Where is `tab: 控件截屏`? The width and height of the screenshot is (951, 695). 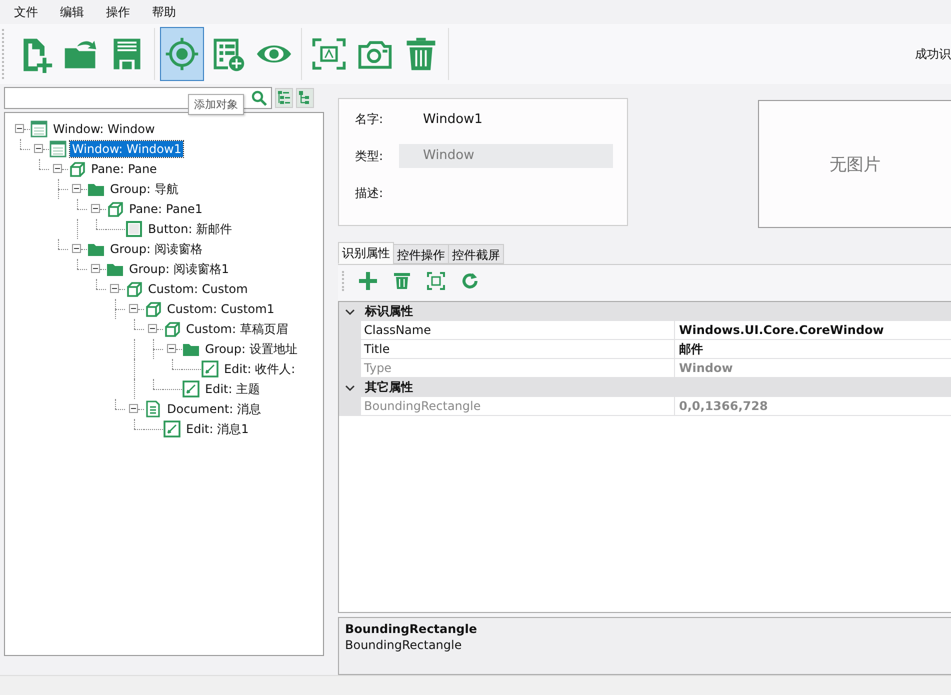 tab: 控件截屏 is located at coordinates (476, 254).